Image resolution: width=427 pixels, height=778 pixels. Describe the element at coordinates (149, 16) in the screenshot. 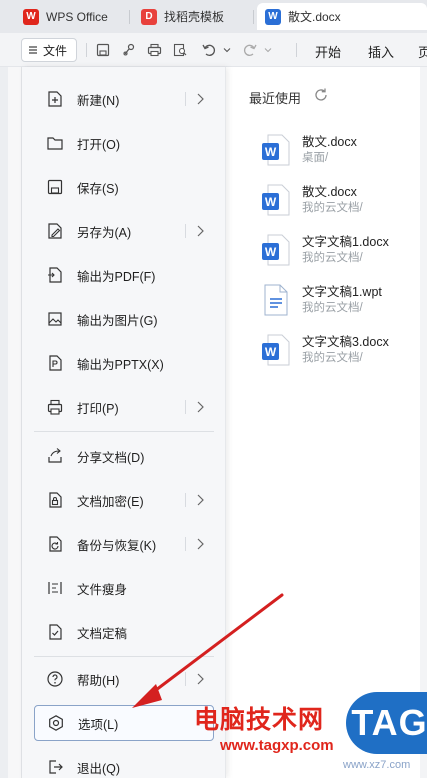

I see `docer-logo-icon: D` at that location.